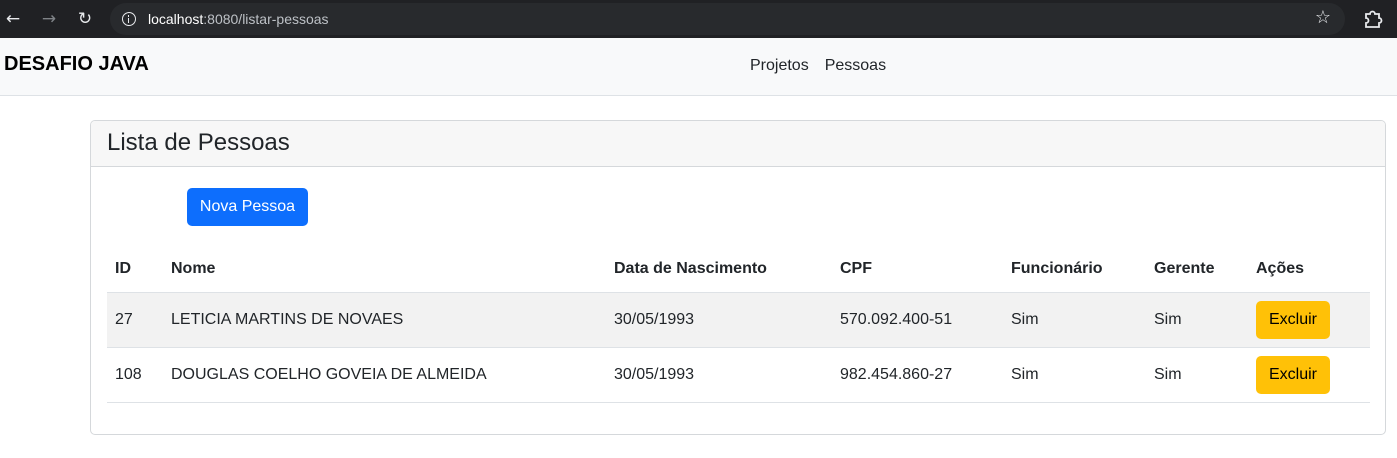 This screenshot has height=458, width=1397. What do you see at coordinates (135, 270) in the screenshot?
I see `header-id: ID` at bounding box center [135, 270].